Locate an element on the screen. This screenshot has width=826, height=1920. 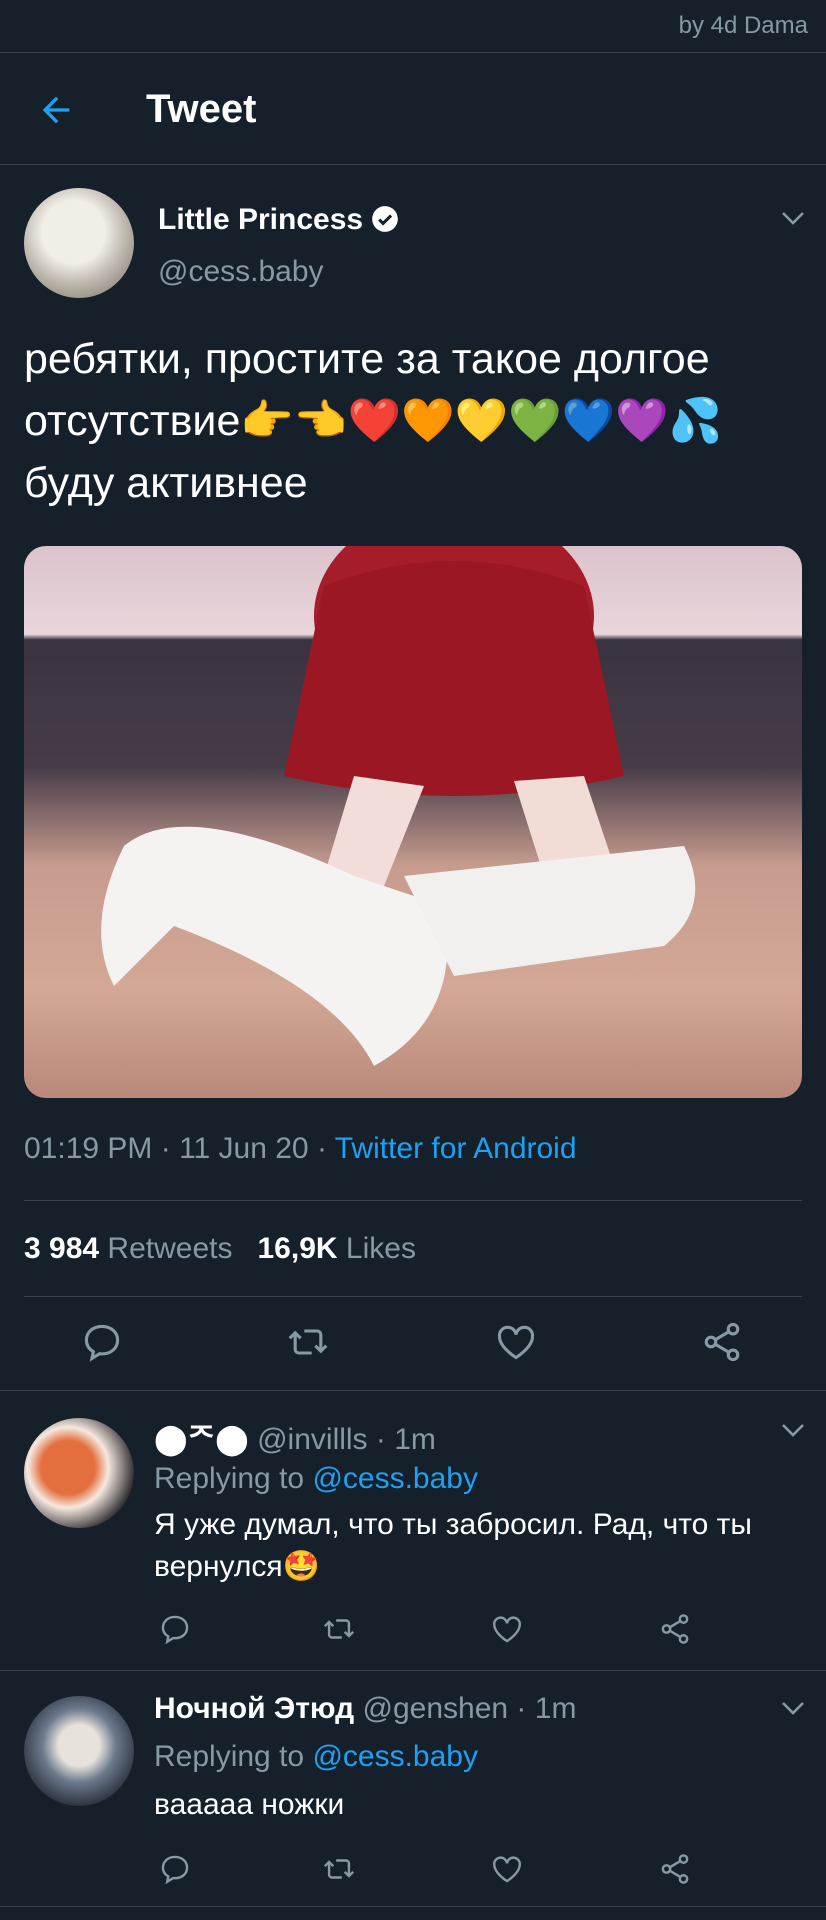
reply-text: вааааа ножки is located at coordinates (249, 1804).